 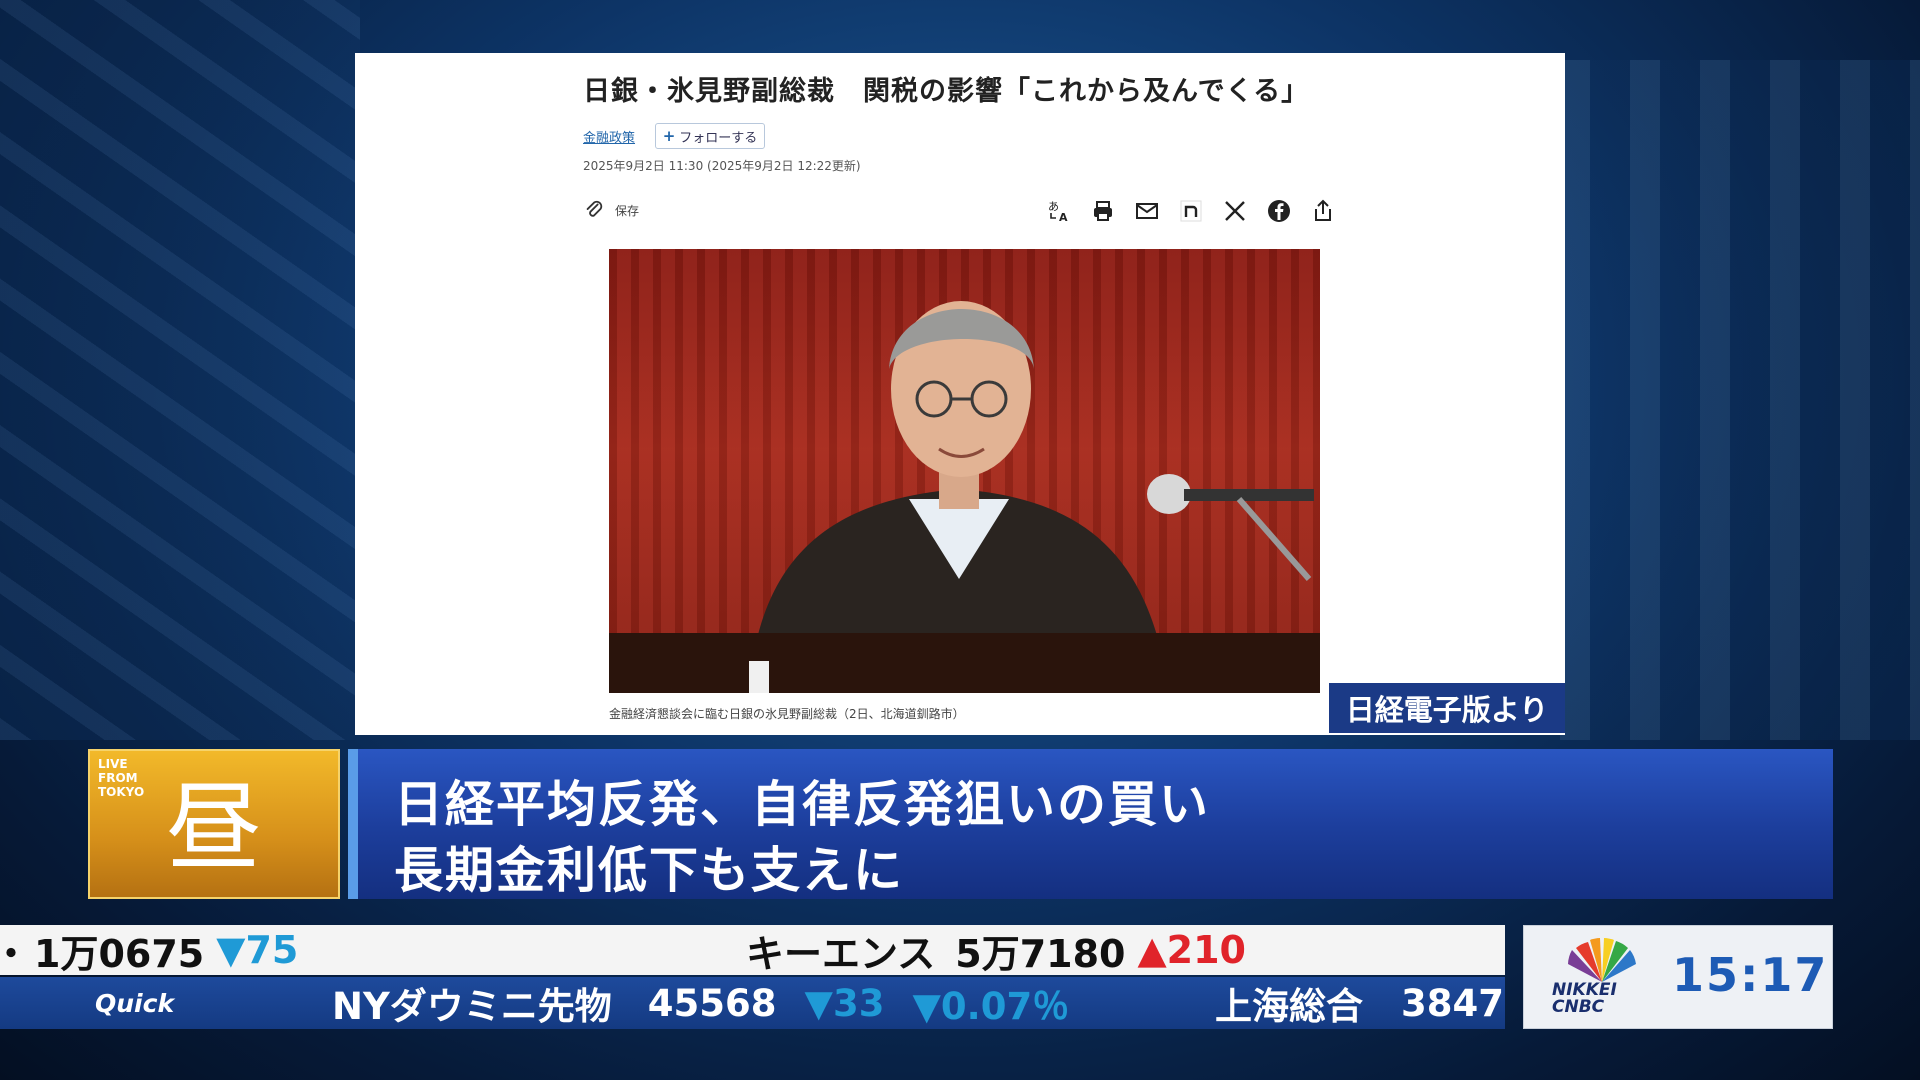 What do you see at coordinates (1053, 206) in the screenshot?
I see `svg-text: あ` at bounding box center [1053, 206].